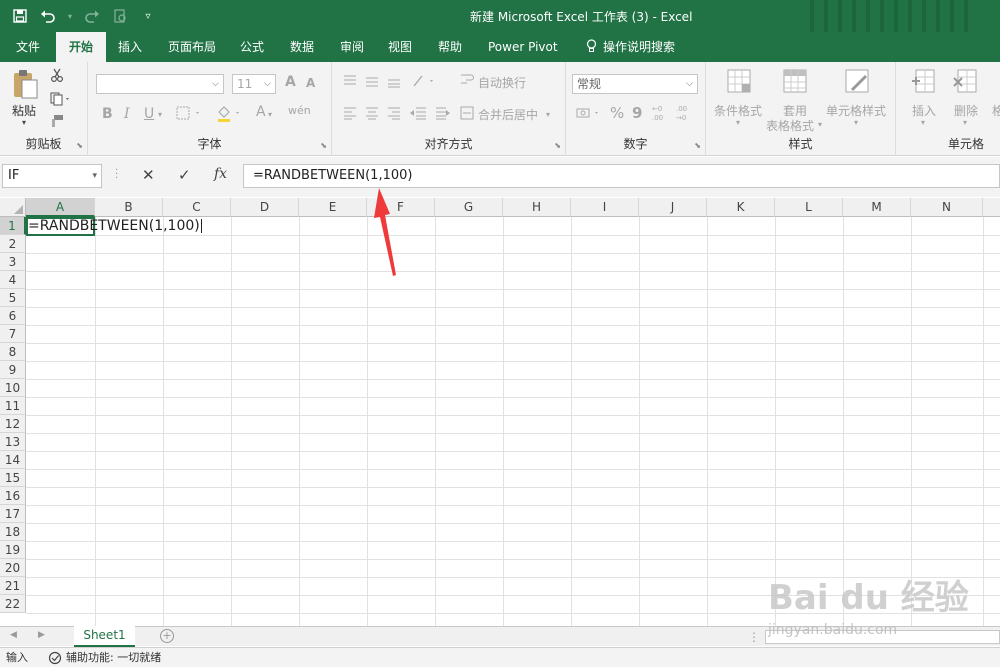  What do you see at coordinates (739, 81) in the screenshot?
I see `conditional-formatting-icon` at bounding box center [739, 81].